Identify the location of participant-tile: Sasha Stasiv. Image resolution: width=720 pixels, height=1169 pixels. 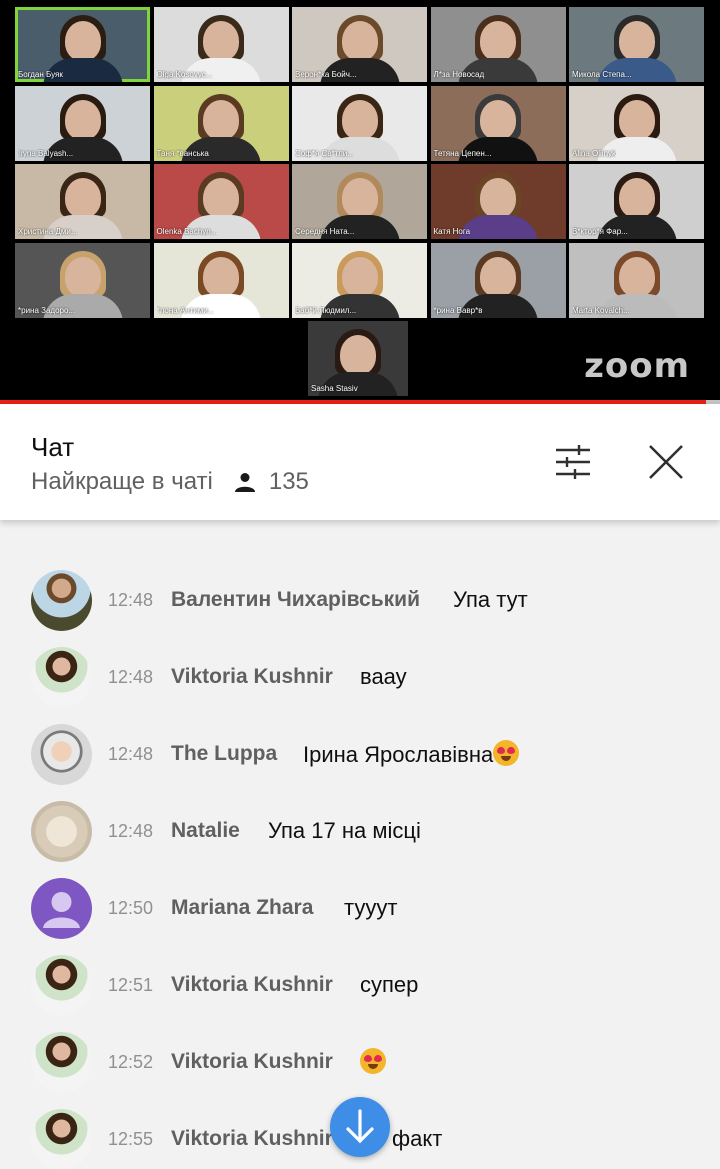
(358, 358).